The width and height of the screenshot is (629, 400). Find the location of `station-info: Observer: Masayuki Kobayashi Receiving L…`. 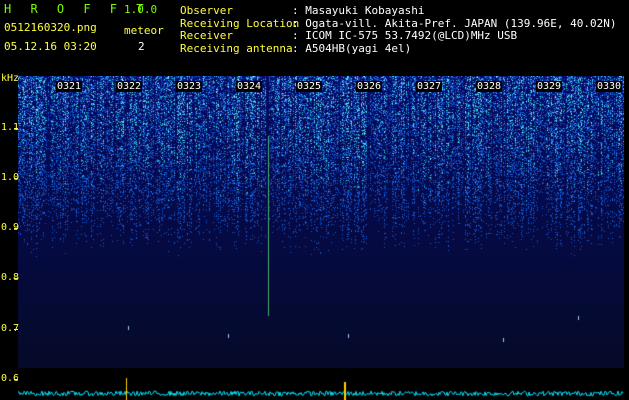

station-info: Observer: Masayuki Kobayashi Receiving L… is located at coordinates (398, 29).